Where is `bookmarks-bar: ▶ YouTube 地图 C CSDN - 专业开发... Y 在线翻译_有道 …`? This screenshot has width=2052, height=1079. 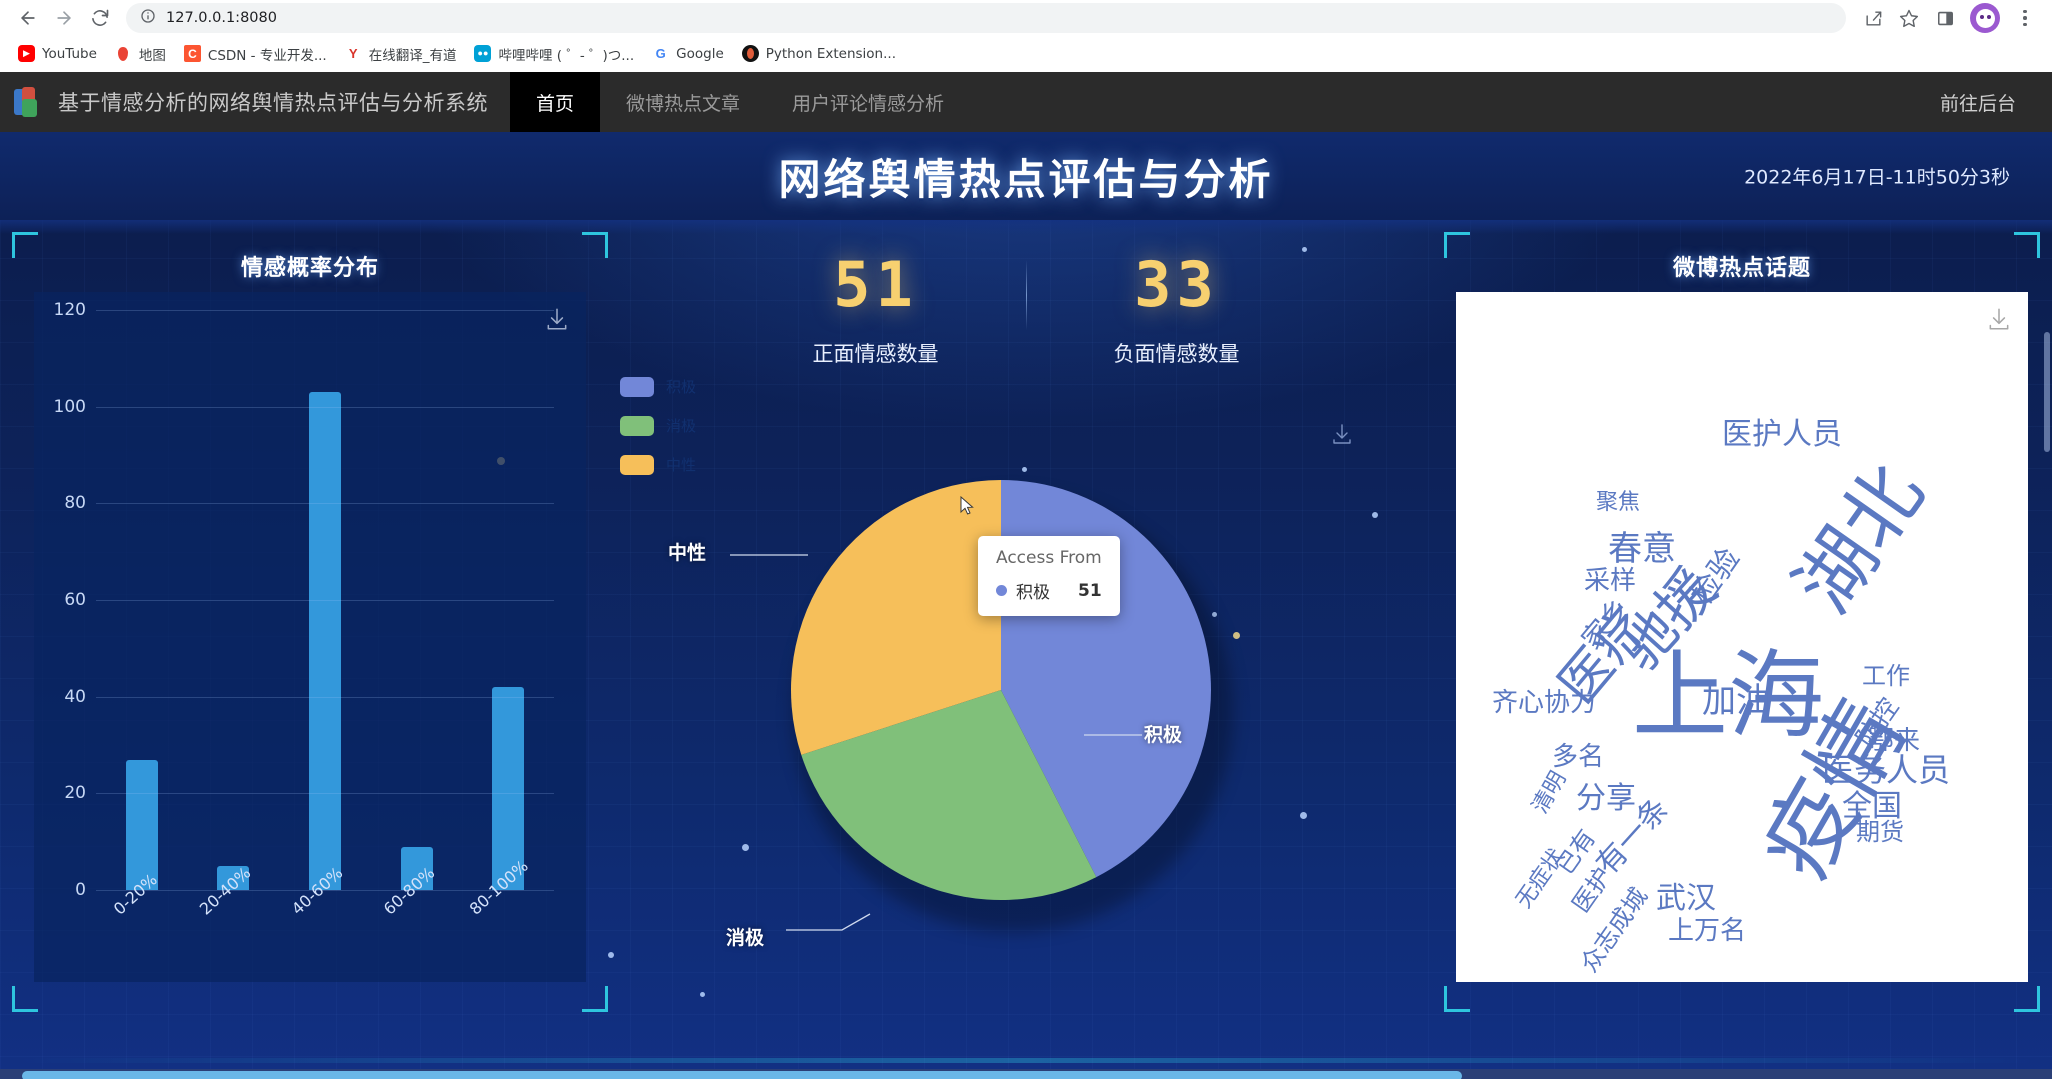
bookmarks-bar: ▶ YouTube 地图 C CSDN - 专业开发... Y 在线翻译_有道 … is located at coordinates (1026, 54).